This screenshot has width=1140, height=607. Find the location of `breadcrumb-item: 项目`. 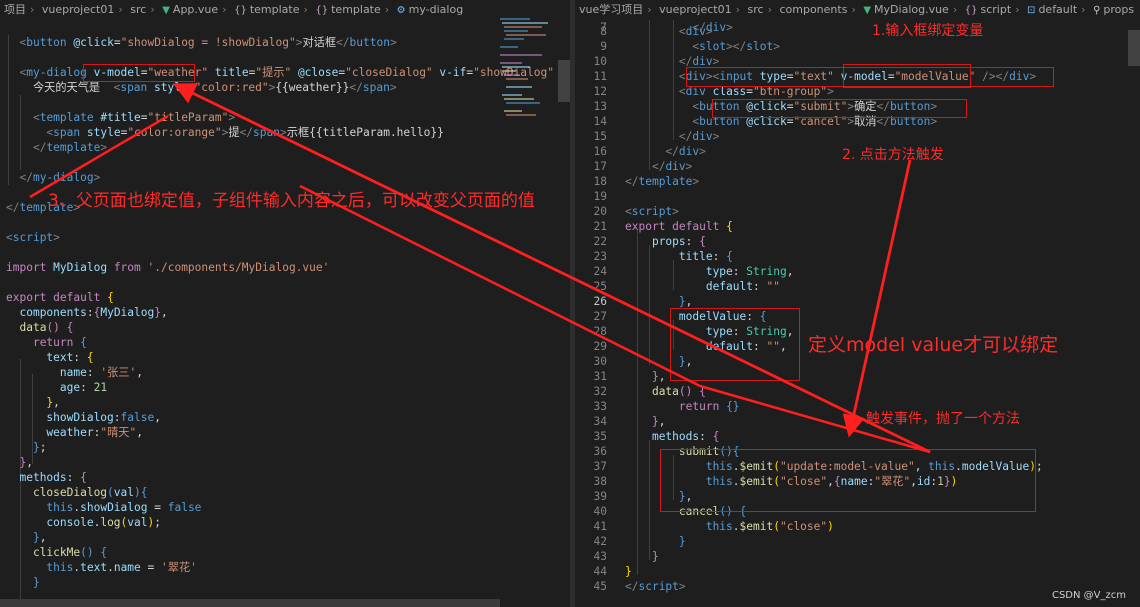

breadcrumb-item: 项目 is located at coordinates (15, 9).